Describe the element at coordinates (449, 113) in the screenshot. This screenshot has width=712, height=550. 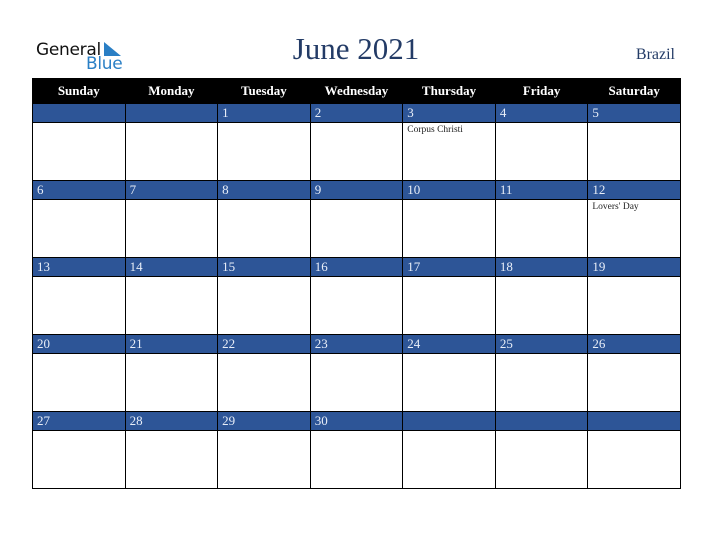
I see `day-number: 3` at that location.